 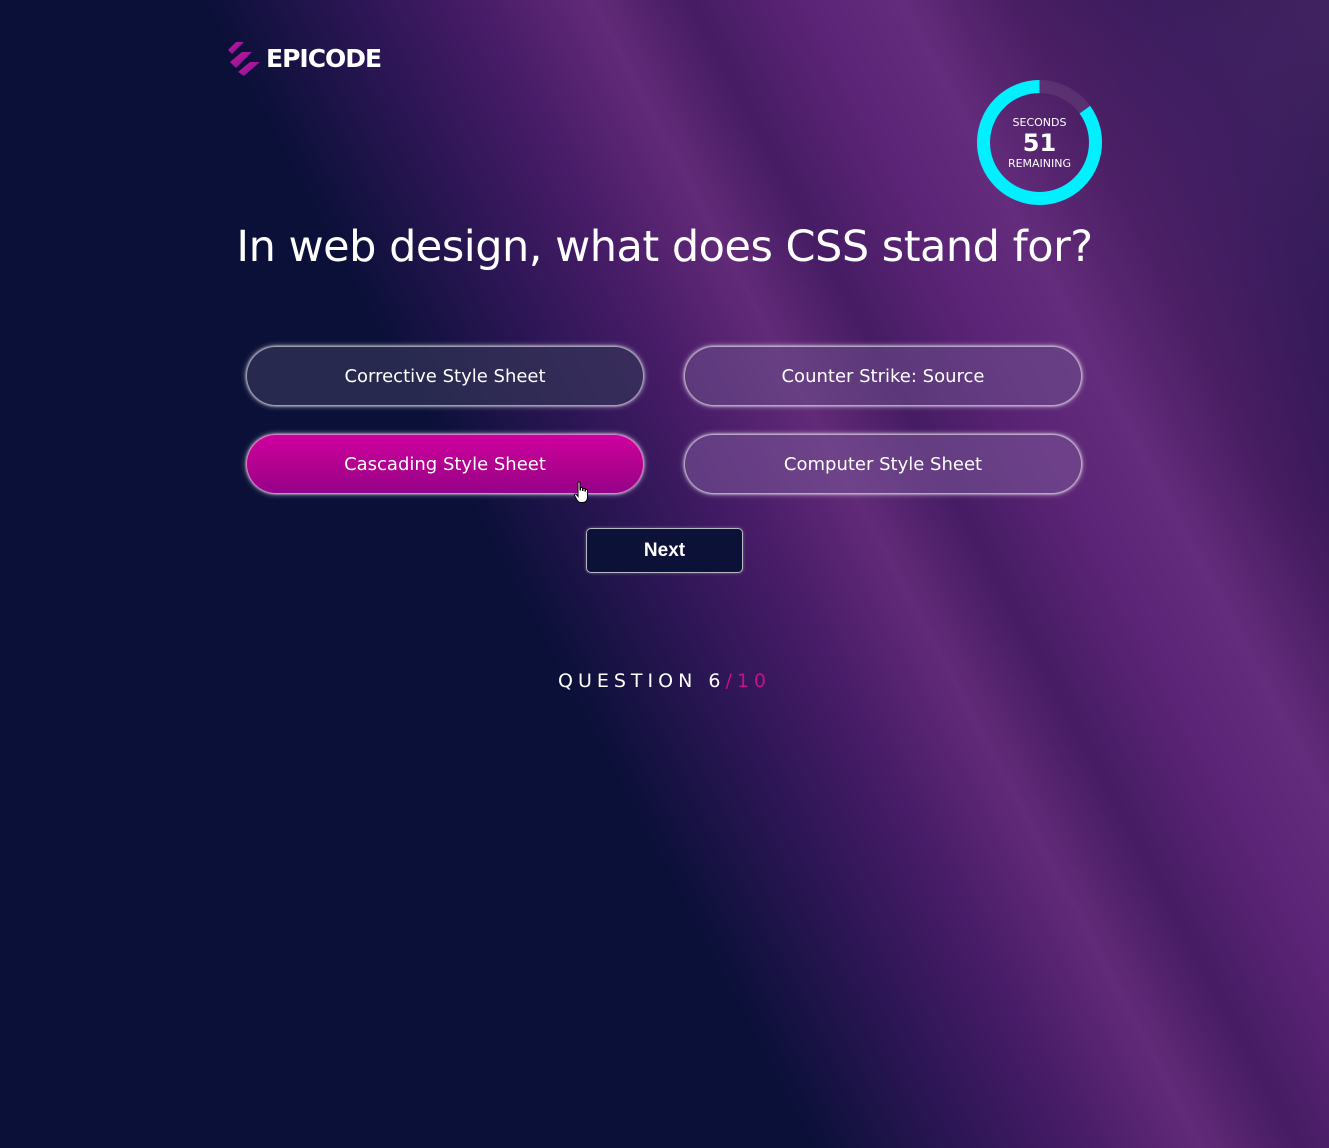 What do you see at coordinates (627, 681) in the screenshot?
I see `question-counter-prefix: QUESTION` at bounding box center [627, 681].